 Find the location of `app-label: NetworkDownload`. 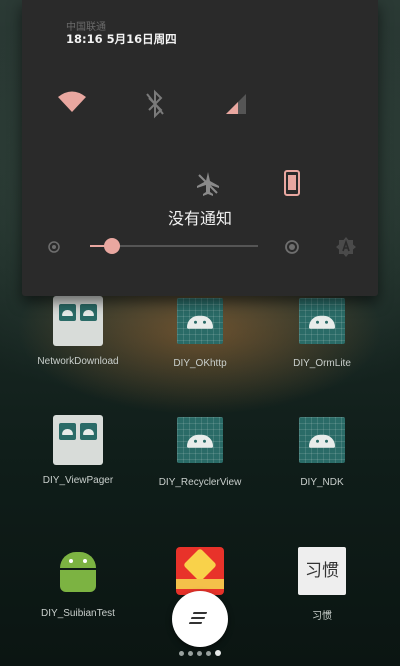

app-label: NetworkDownload is located at coordinates (78, 361).